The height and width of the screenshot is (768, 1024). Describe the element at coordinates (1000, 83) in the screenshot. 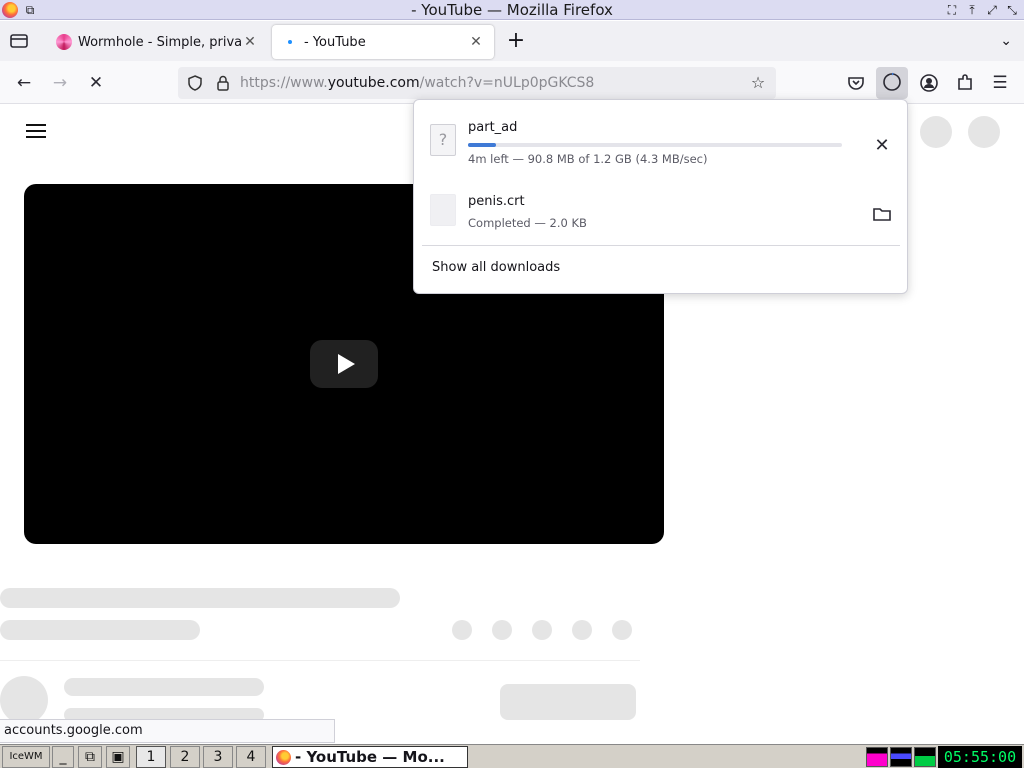

I see `app-menu-icon: ☰` at that location.